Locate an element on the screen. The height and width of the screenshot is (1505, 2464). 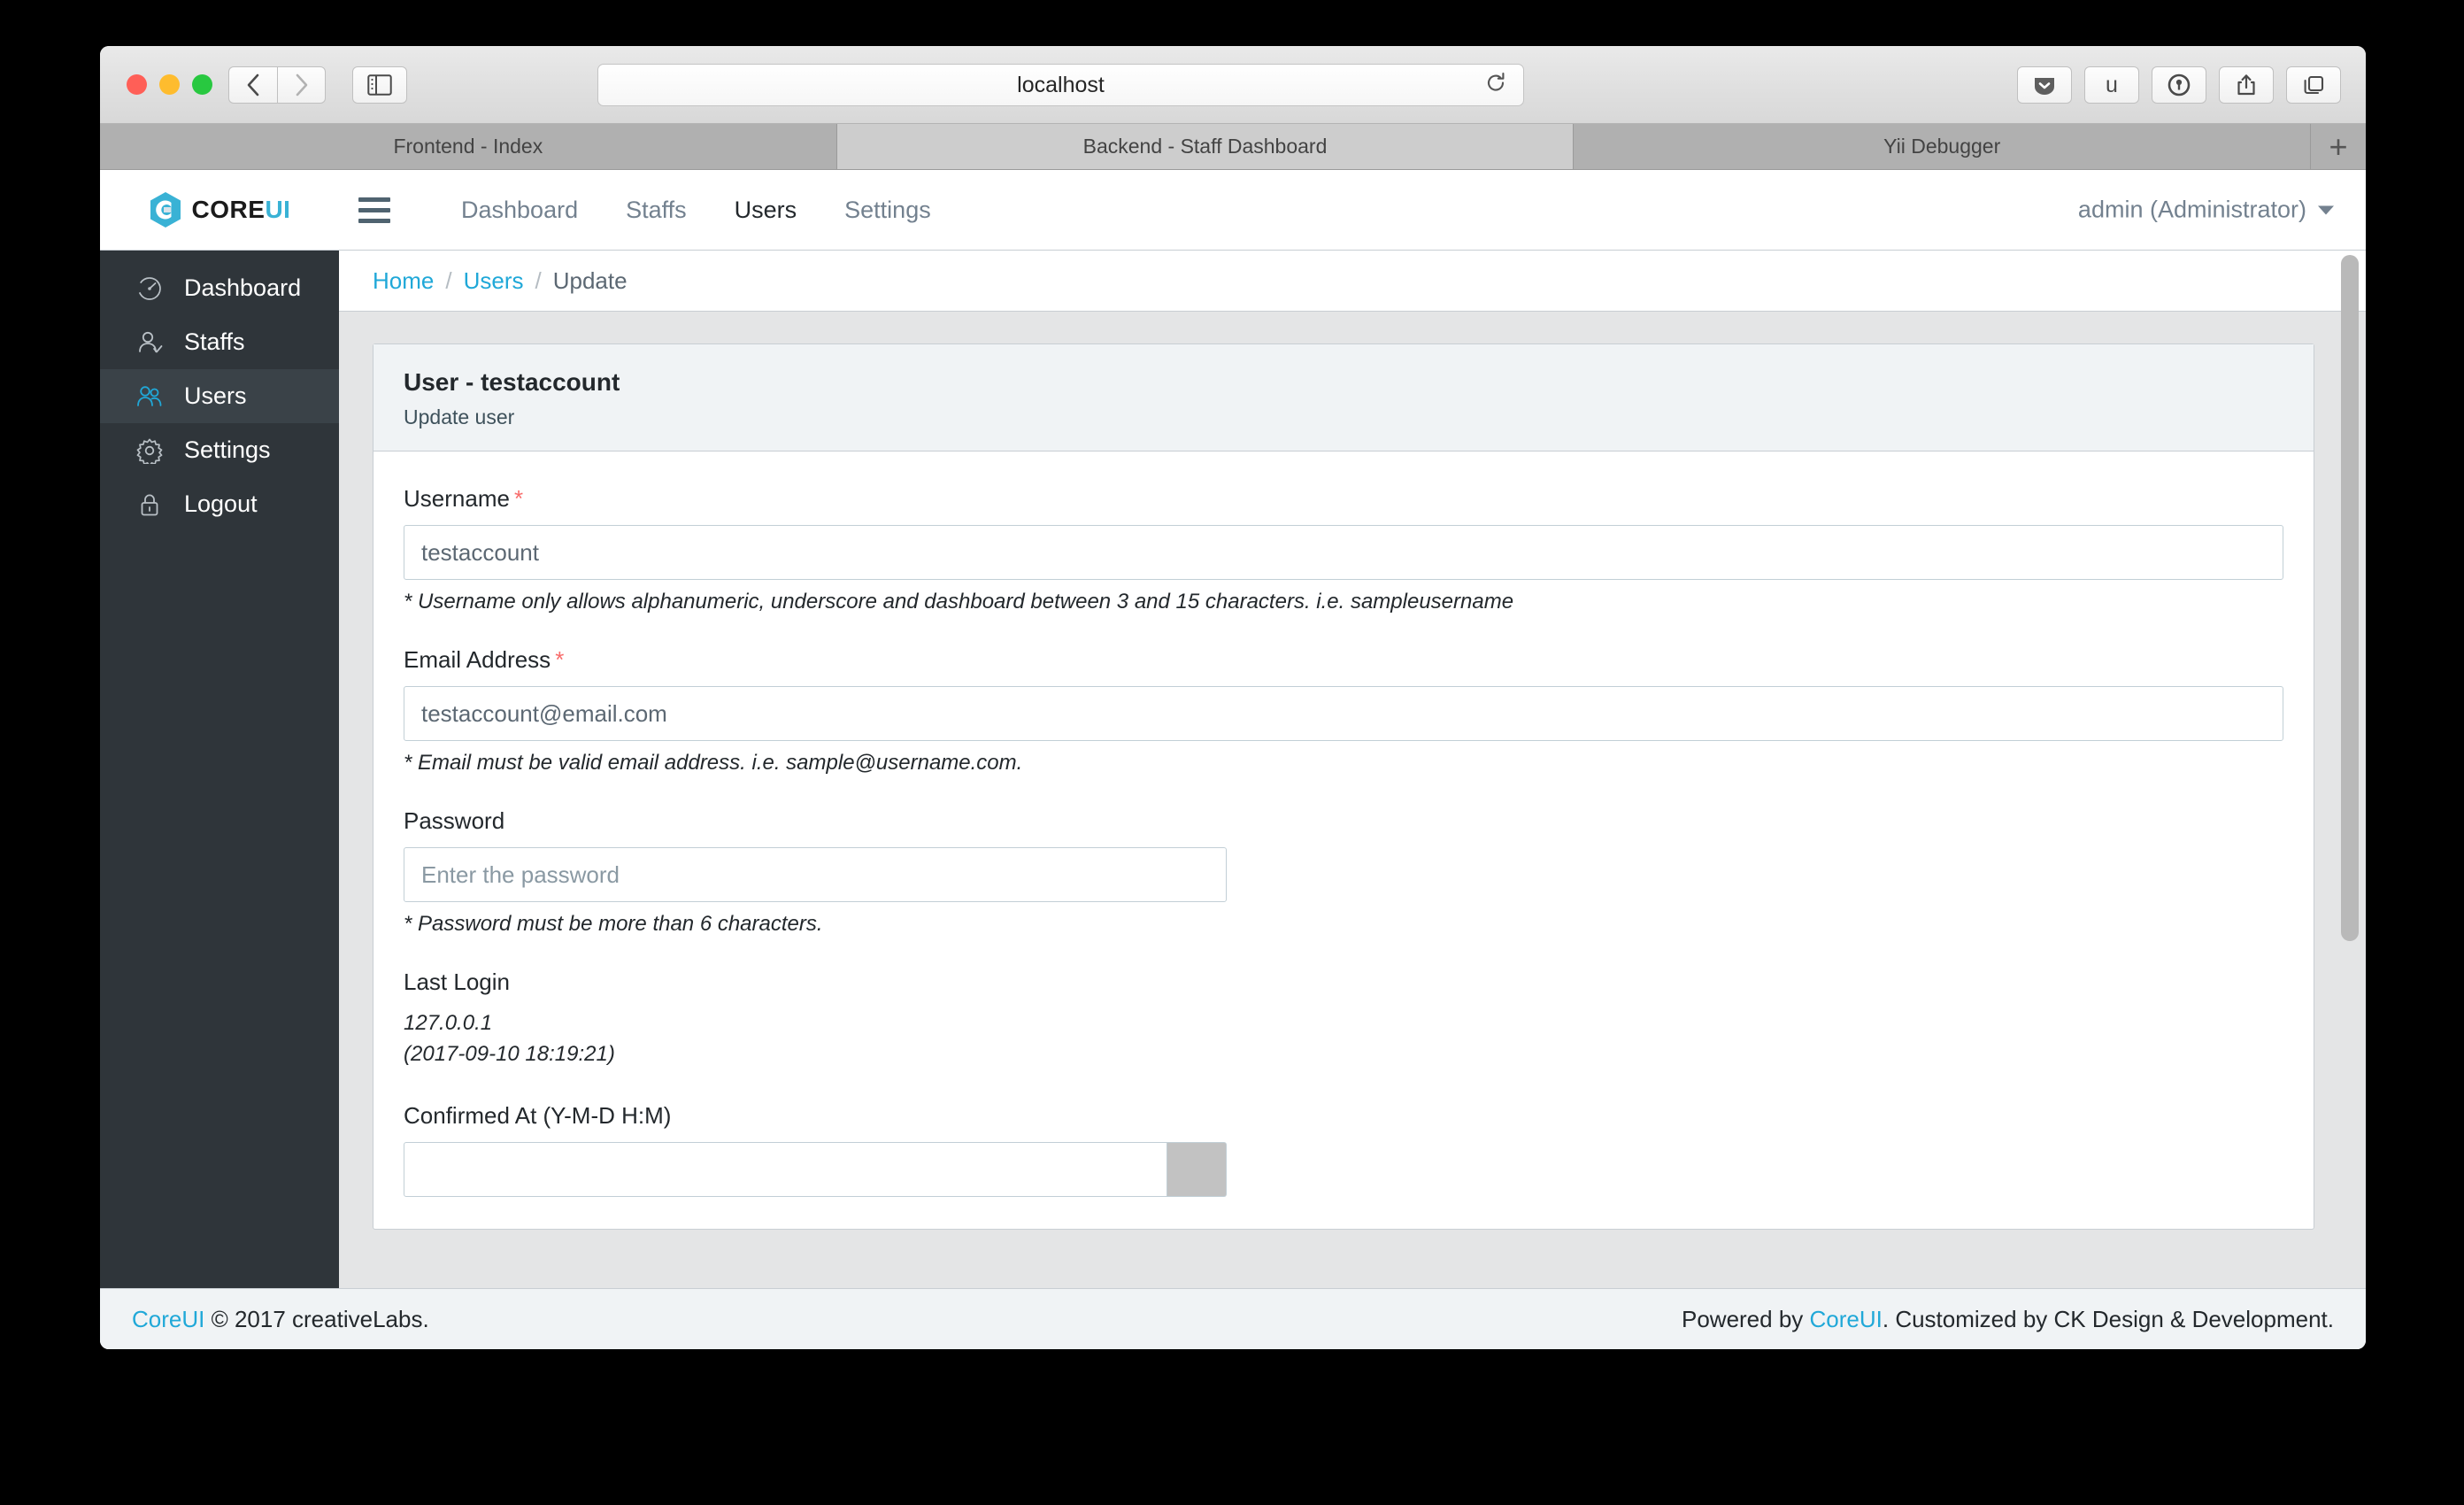
sidebar-item-logout: Logout is located at coordinates (219, 504).